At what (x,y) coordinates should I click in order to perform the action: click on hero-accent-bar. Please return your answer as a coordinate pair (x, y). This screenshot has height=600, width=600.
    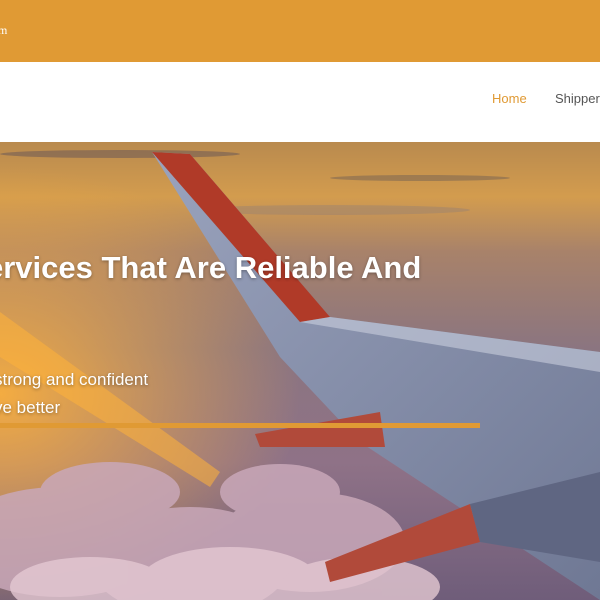
    Looking at the image, I should click on (240, 425).